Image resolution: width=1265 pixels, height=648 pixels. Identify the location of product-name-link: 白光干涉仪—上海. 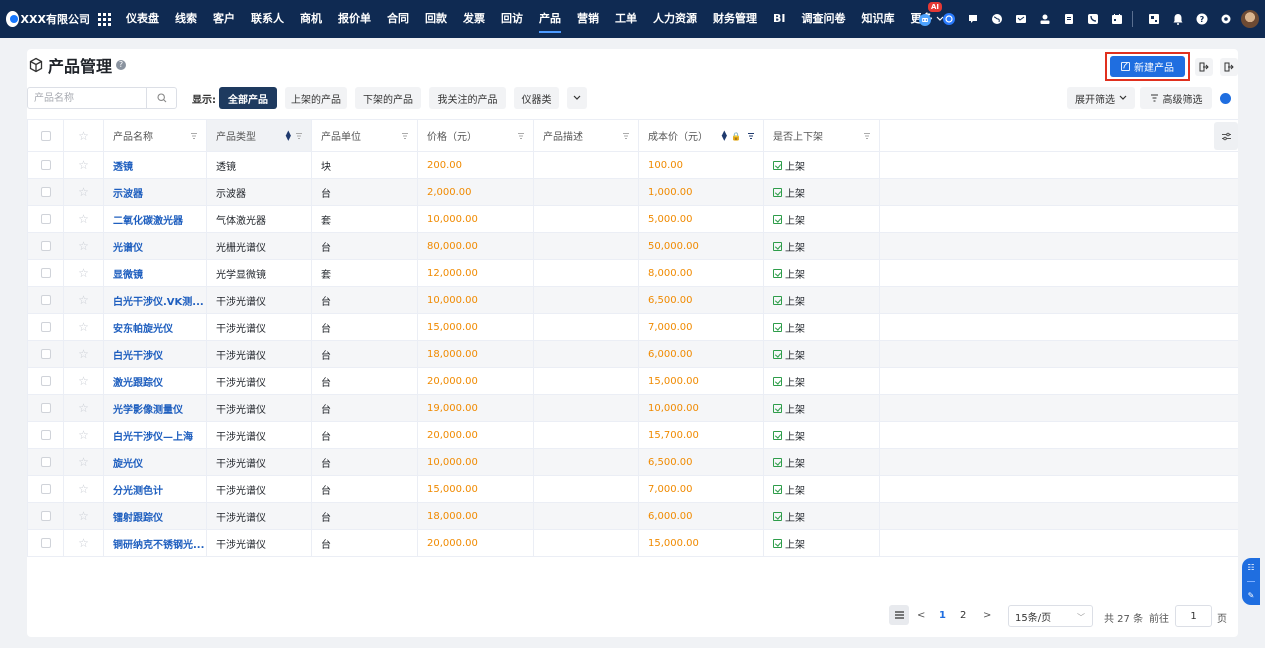
(153, 435).